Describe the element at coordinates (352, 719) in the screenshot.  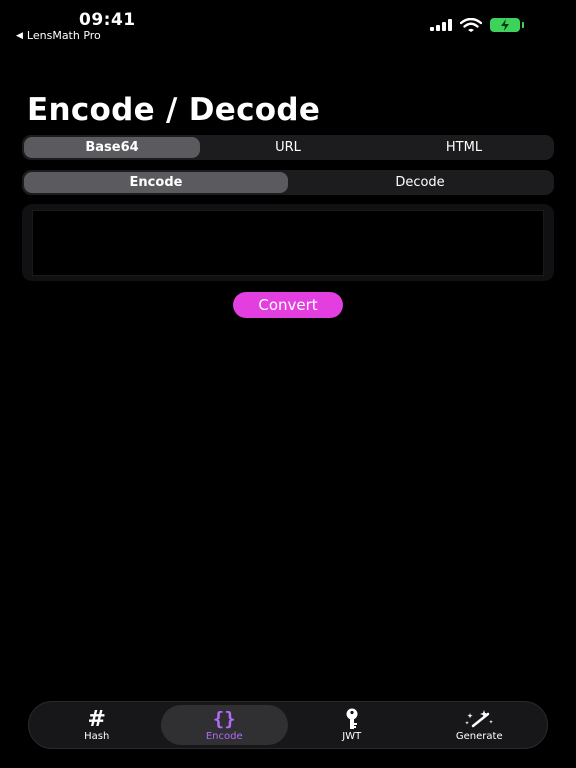
I see `key-icon` at that location.